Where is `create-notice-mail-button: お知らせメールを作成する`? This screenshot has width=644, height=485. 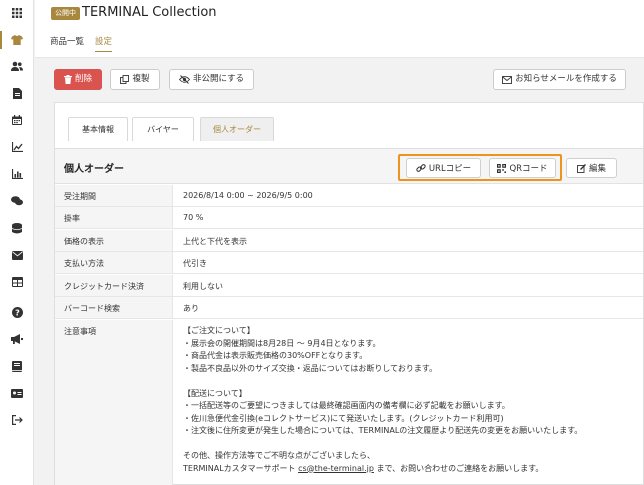 create-notice-mail-button: お知らせメールを作成する is located at coordinates (559, 79).